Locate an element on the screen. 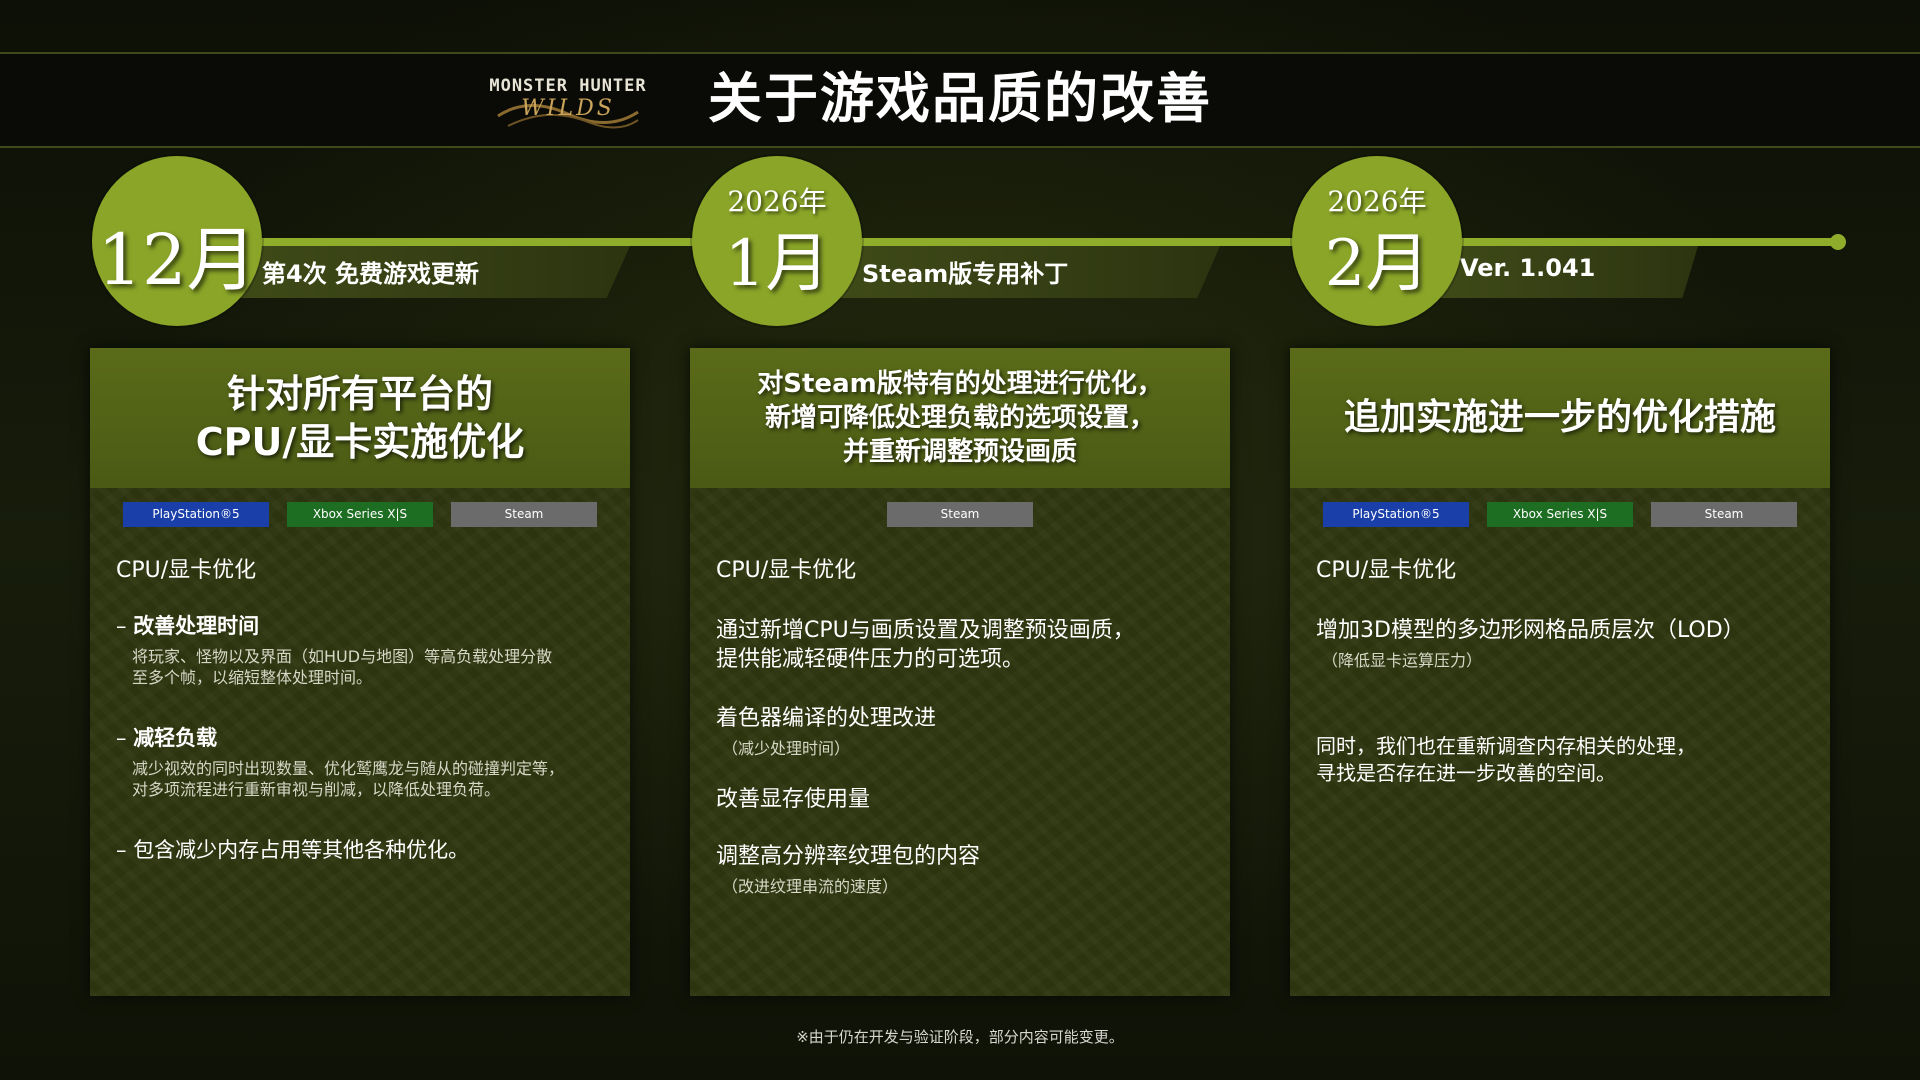 The width and height of the screenshot is (1920, 1080). timeline-month-3: 2月 is located at coordinates (1377, 264).